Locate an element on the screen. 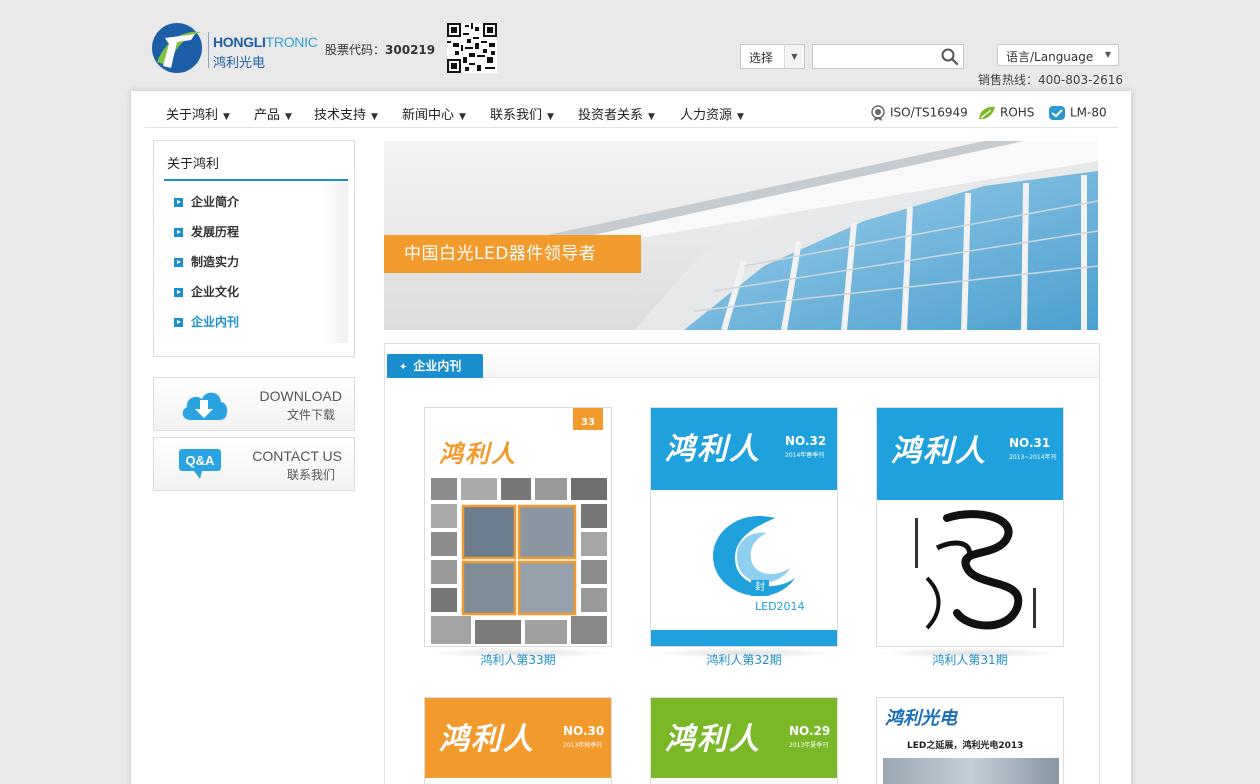 The width and height of the screenshot is (1260, 784). language-label: 语言/Language is located at coordinates (1050, 57).